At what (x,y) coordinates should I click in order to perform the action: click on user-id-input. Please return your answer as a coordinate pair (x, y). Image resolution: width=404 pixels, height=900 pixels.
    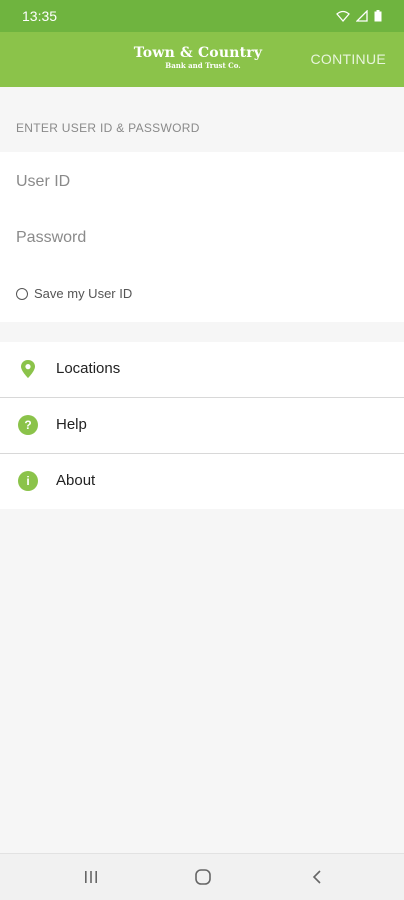
    Looking at the image, I should click on (201, 182).